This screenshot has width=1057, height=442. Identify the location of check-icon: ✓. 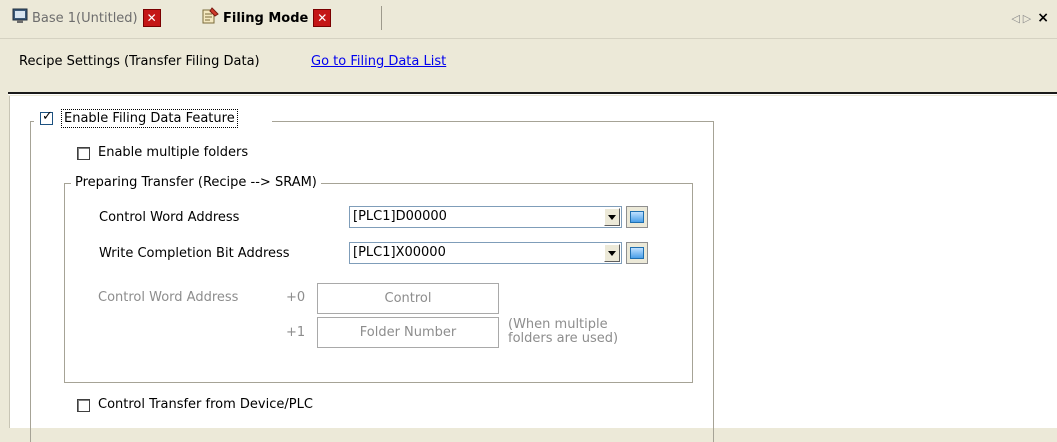
(47, 116).